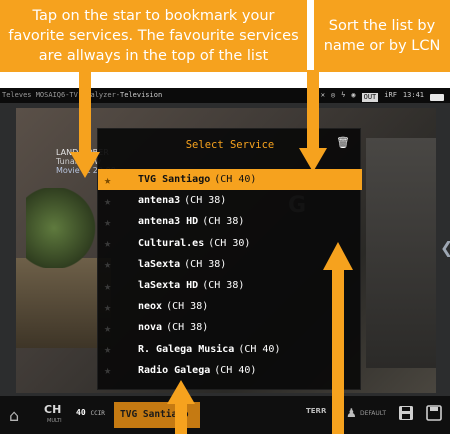  I want to click on service-name: neox, so click(150, 307).